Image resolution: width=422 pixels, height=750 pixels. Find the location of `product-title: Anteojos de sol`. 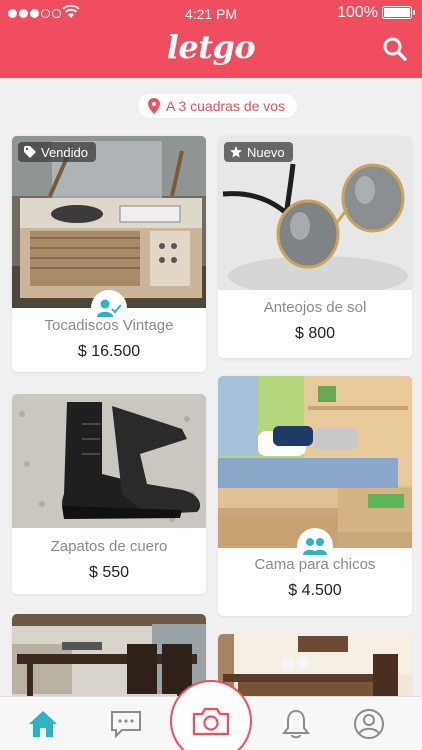

product-title: Anteojos de sol is located at coordinates (315, 307).